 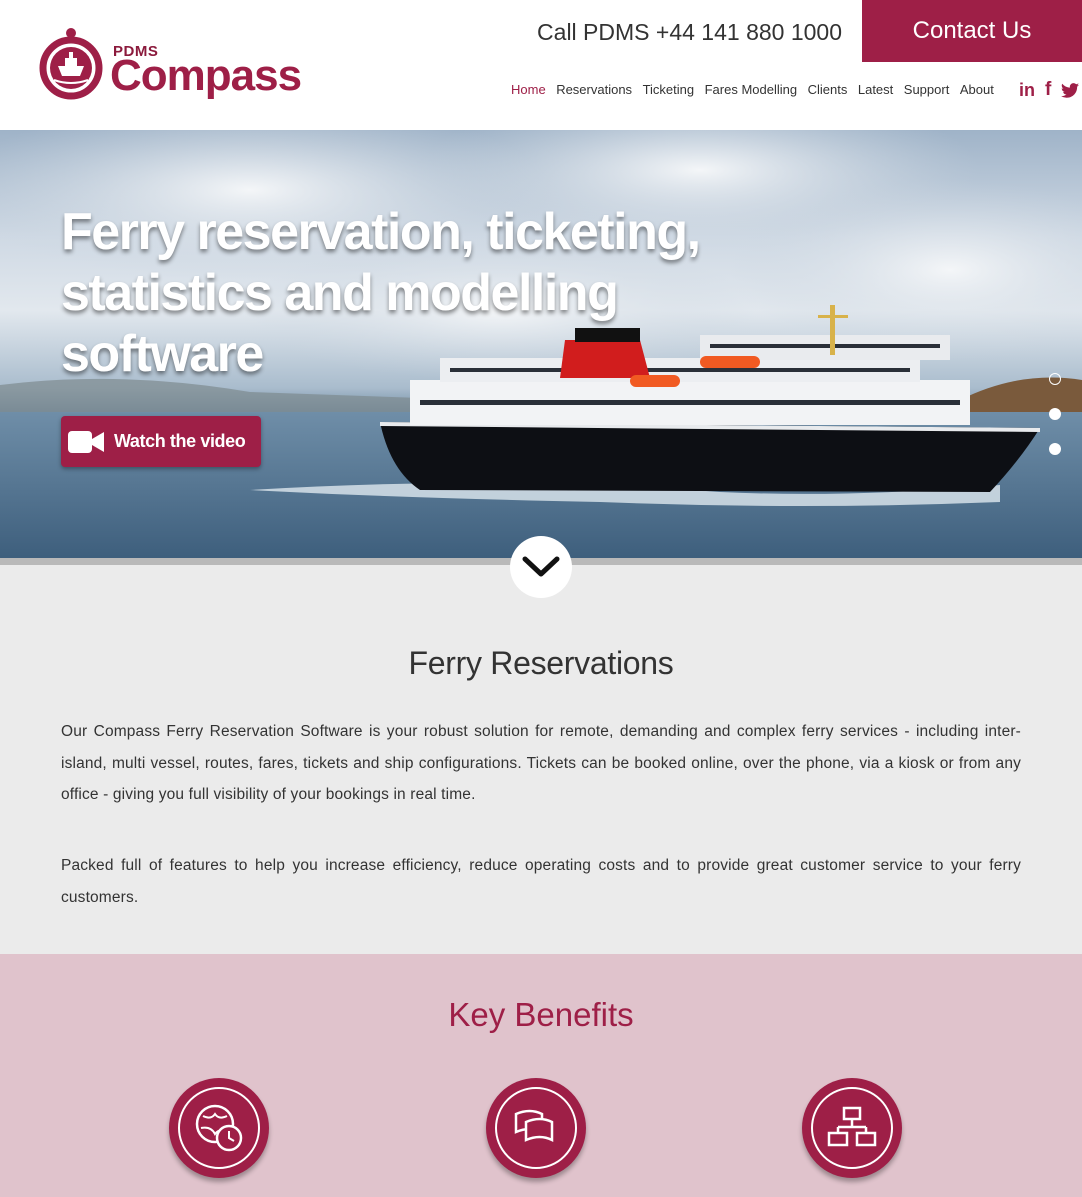 I want to click on tickets-icon, so click(x=534, y=1126).